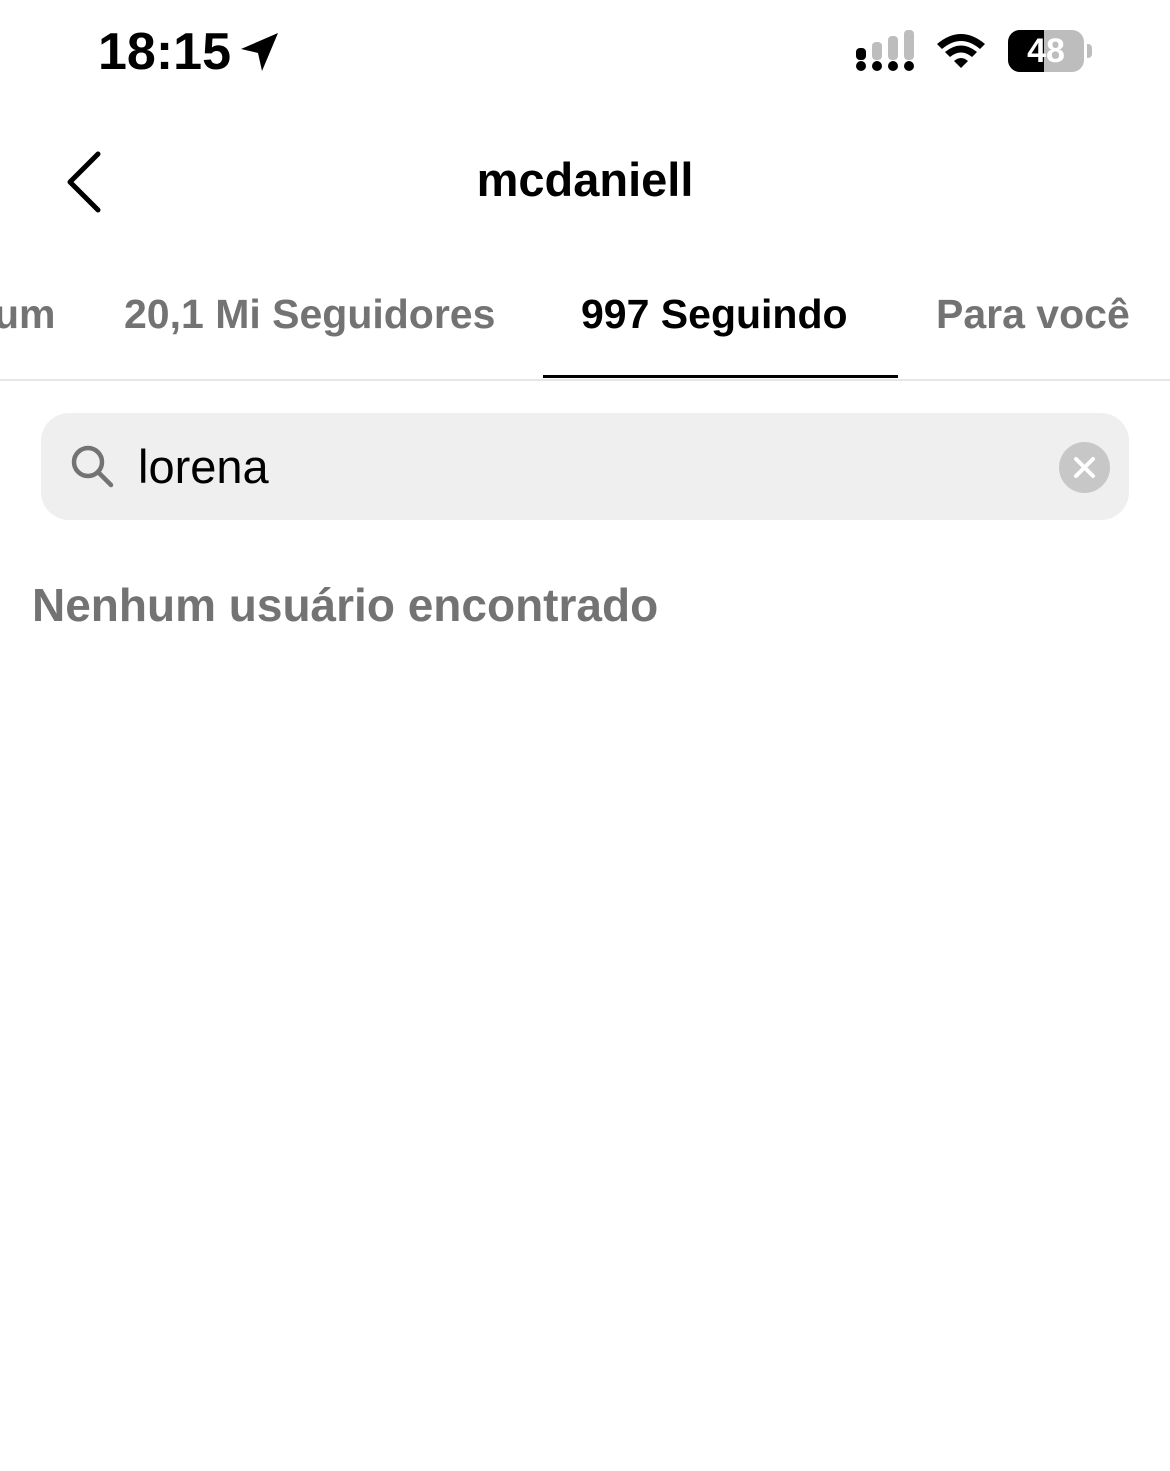 The image size is (1170, 1471). What do you see at coordinates (259, 52) in the screenshot?
I see `location-arrow-icon` at bounding box center [259, 52].